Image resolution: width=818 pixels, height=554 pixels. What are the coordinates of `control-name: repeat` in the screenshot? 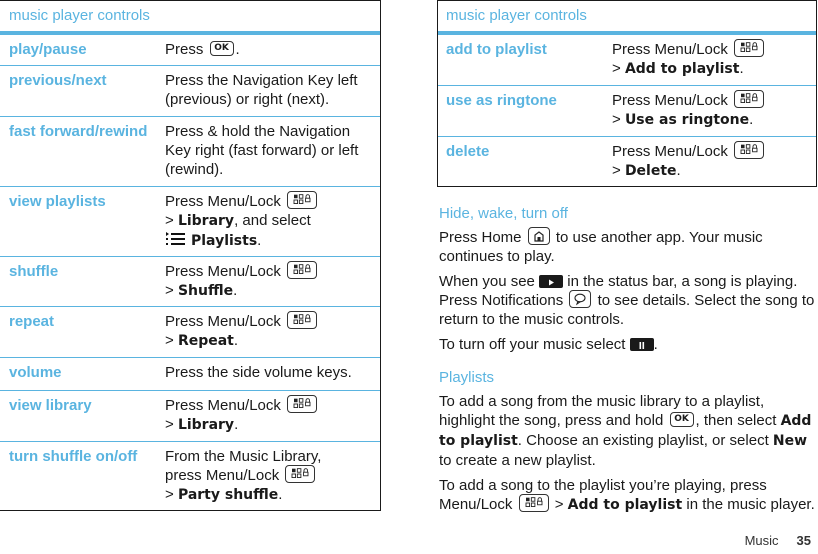 It's located at (32, 321).